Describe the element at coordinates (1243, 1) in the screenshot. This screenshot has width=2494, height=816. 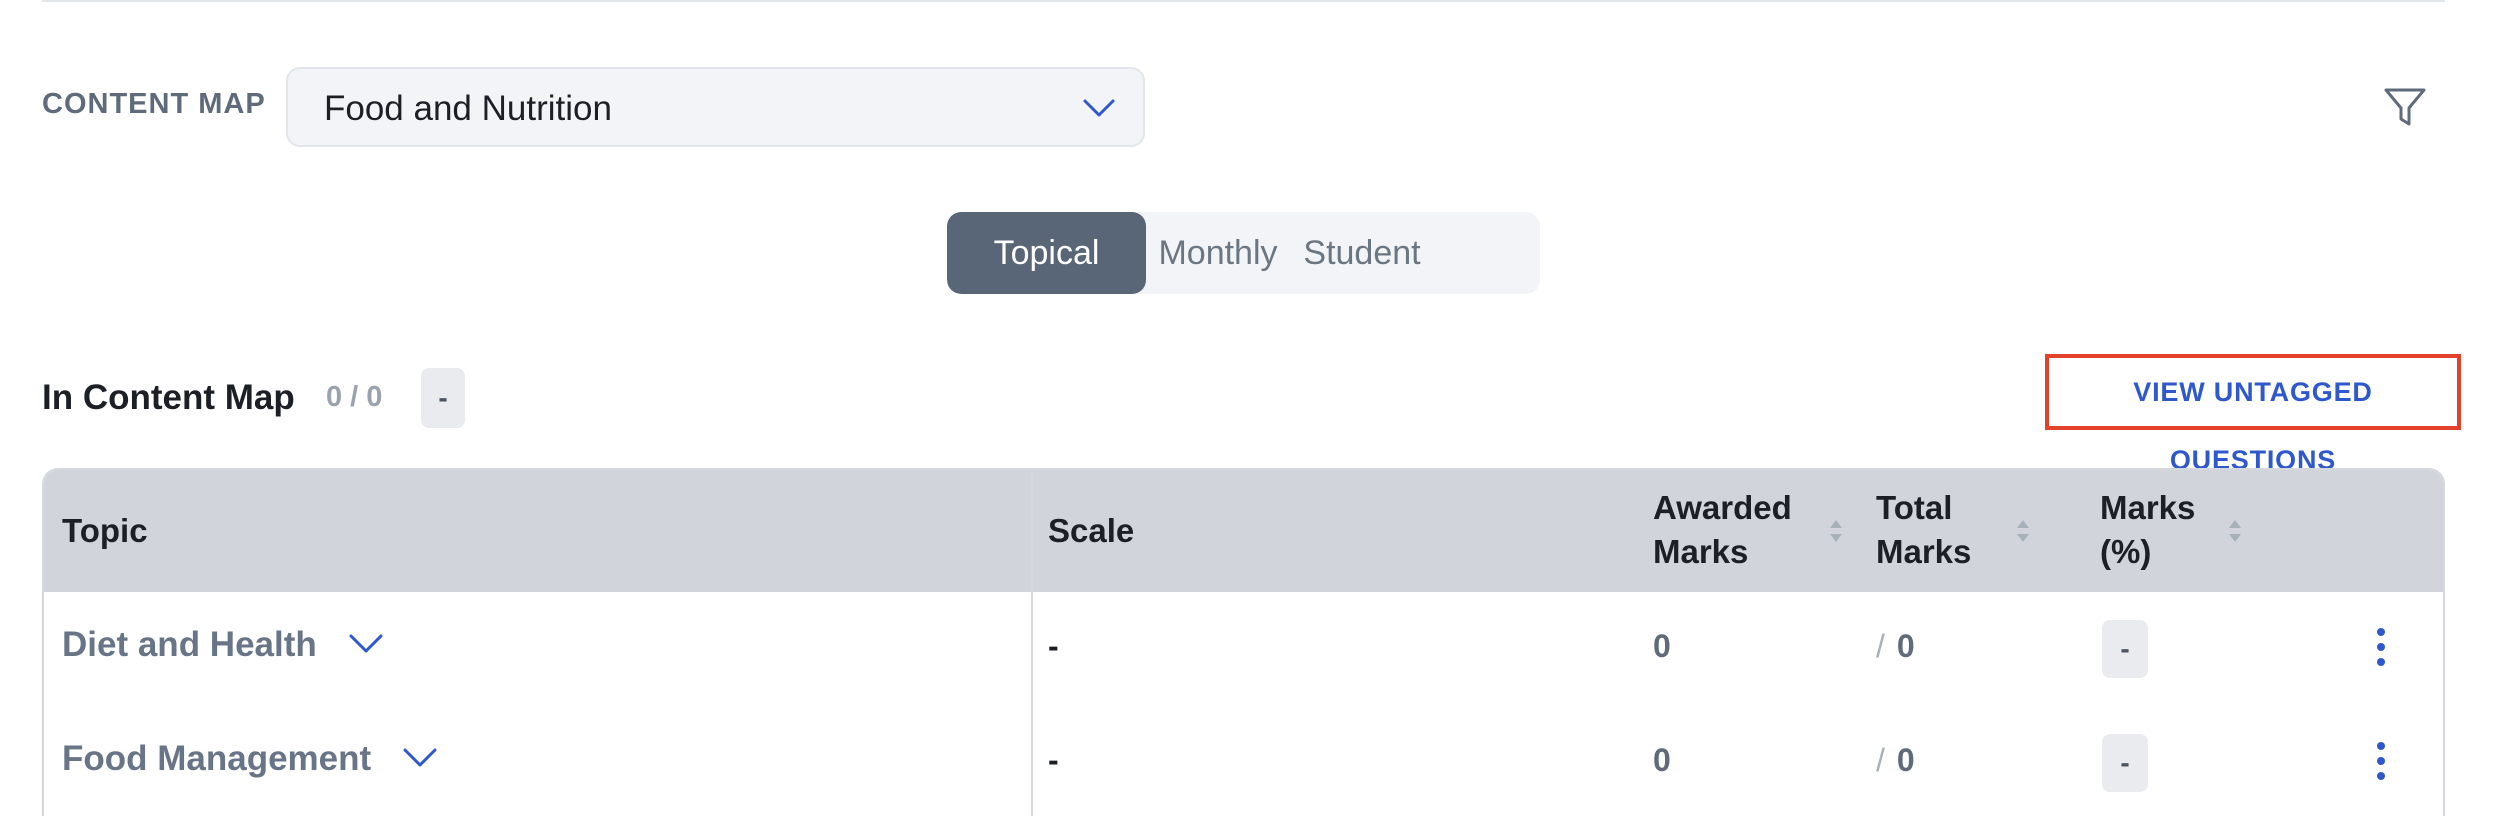
I see `top-divider` at that location.